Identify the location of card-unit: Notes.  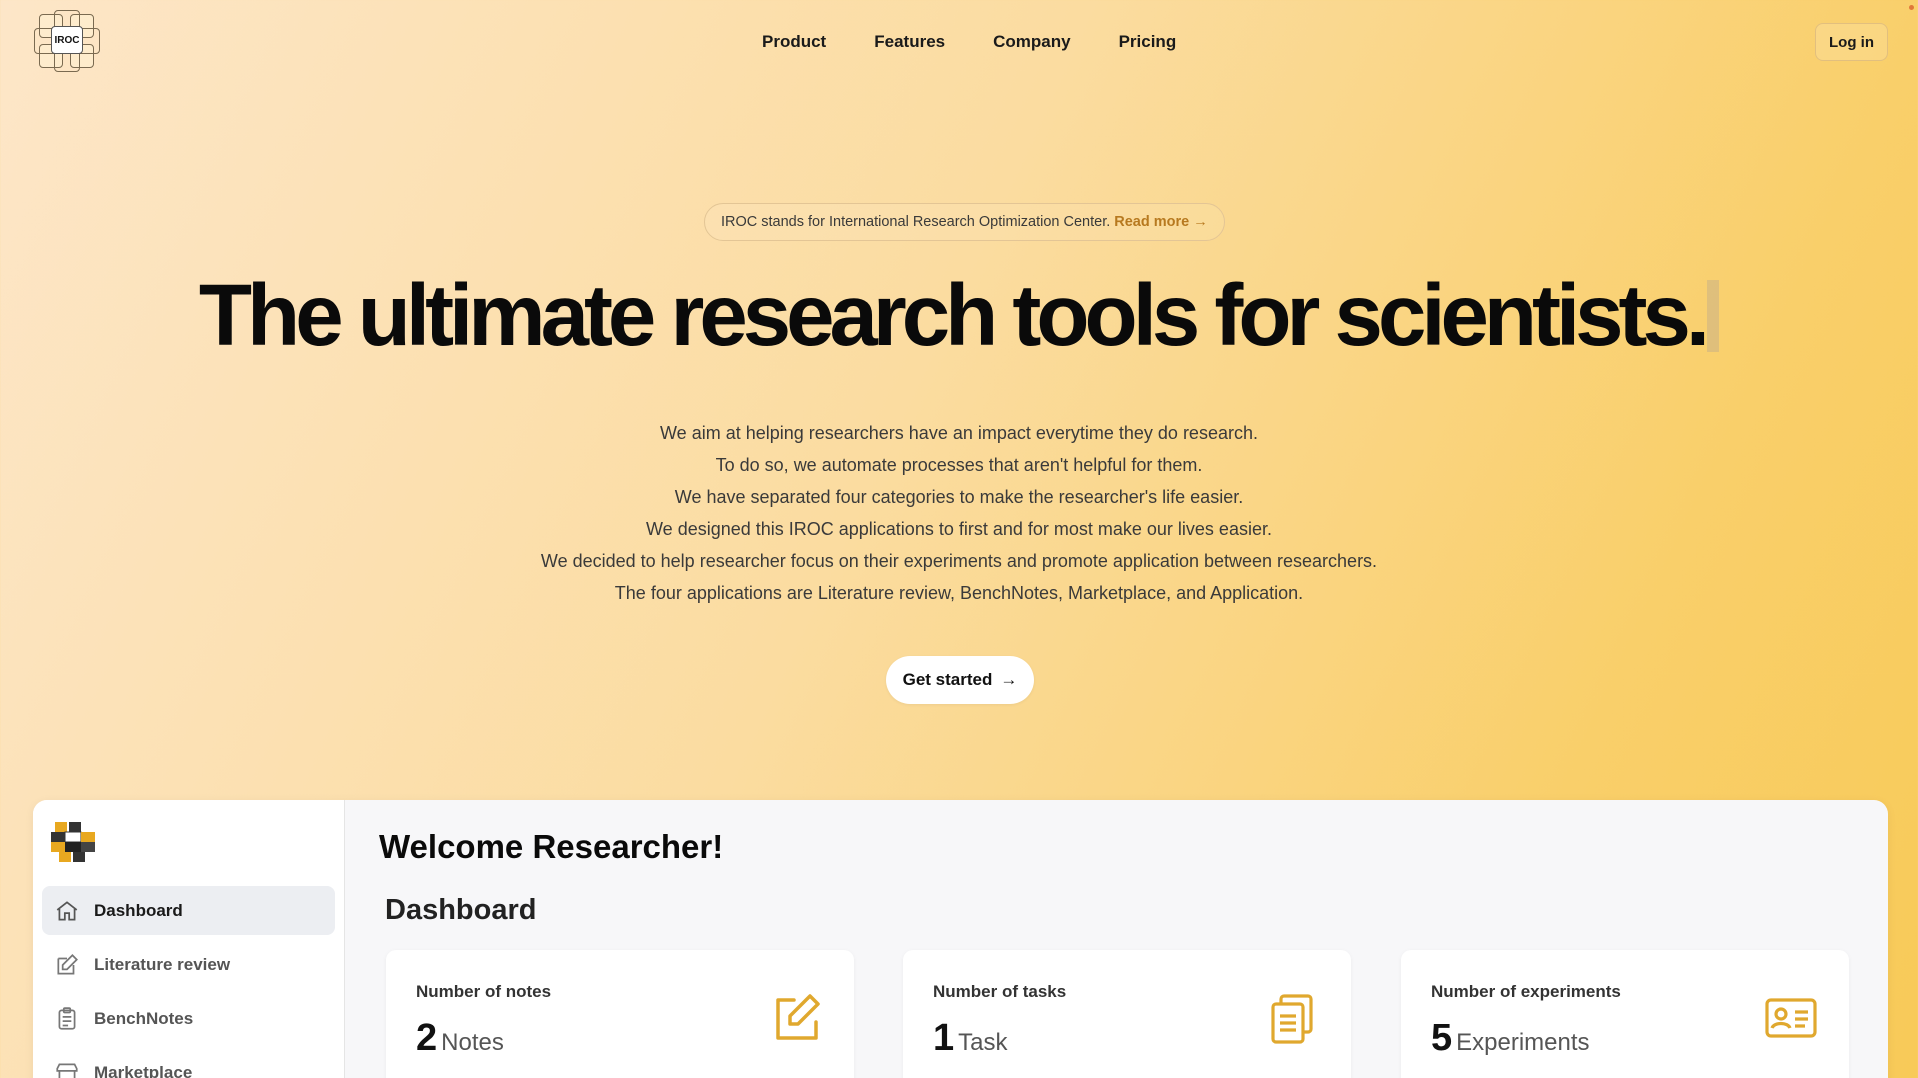
(472, 1042).